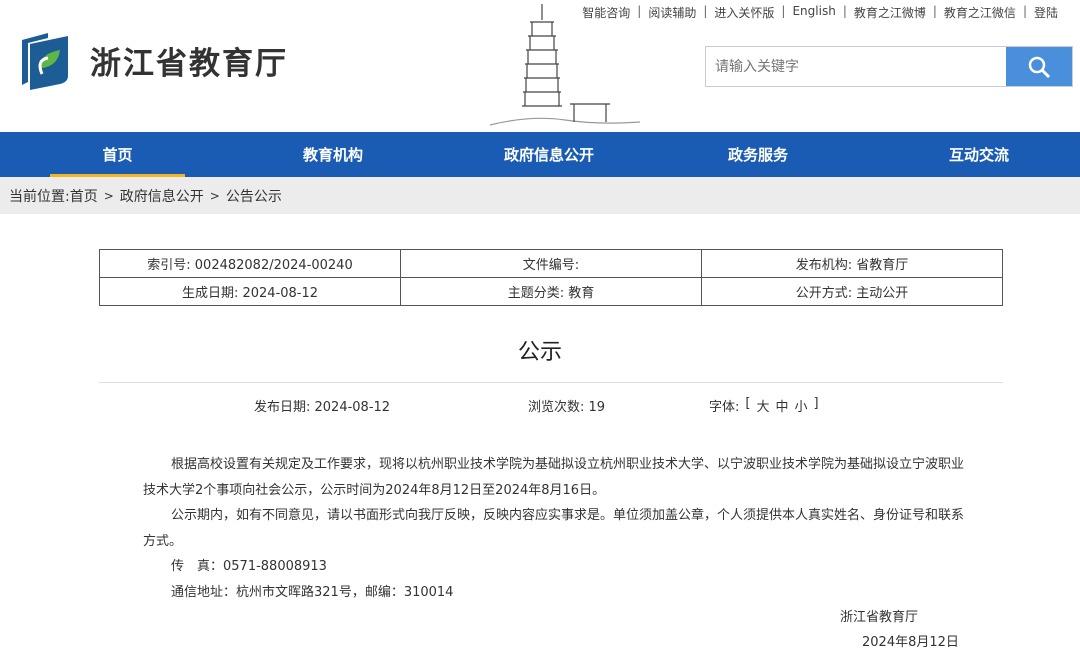  I want to click on logo-icon, so click(45, 61).